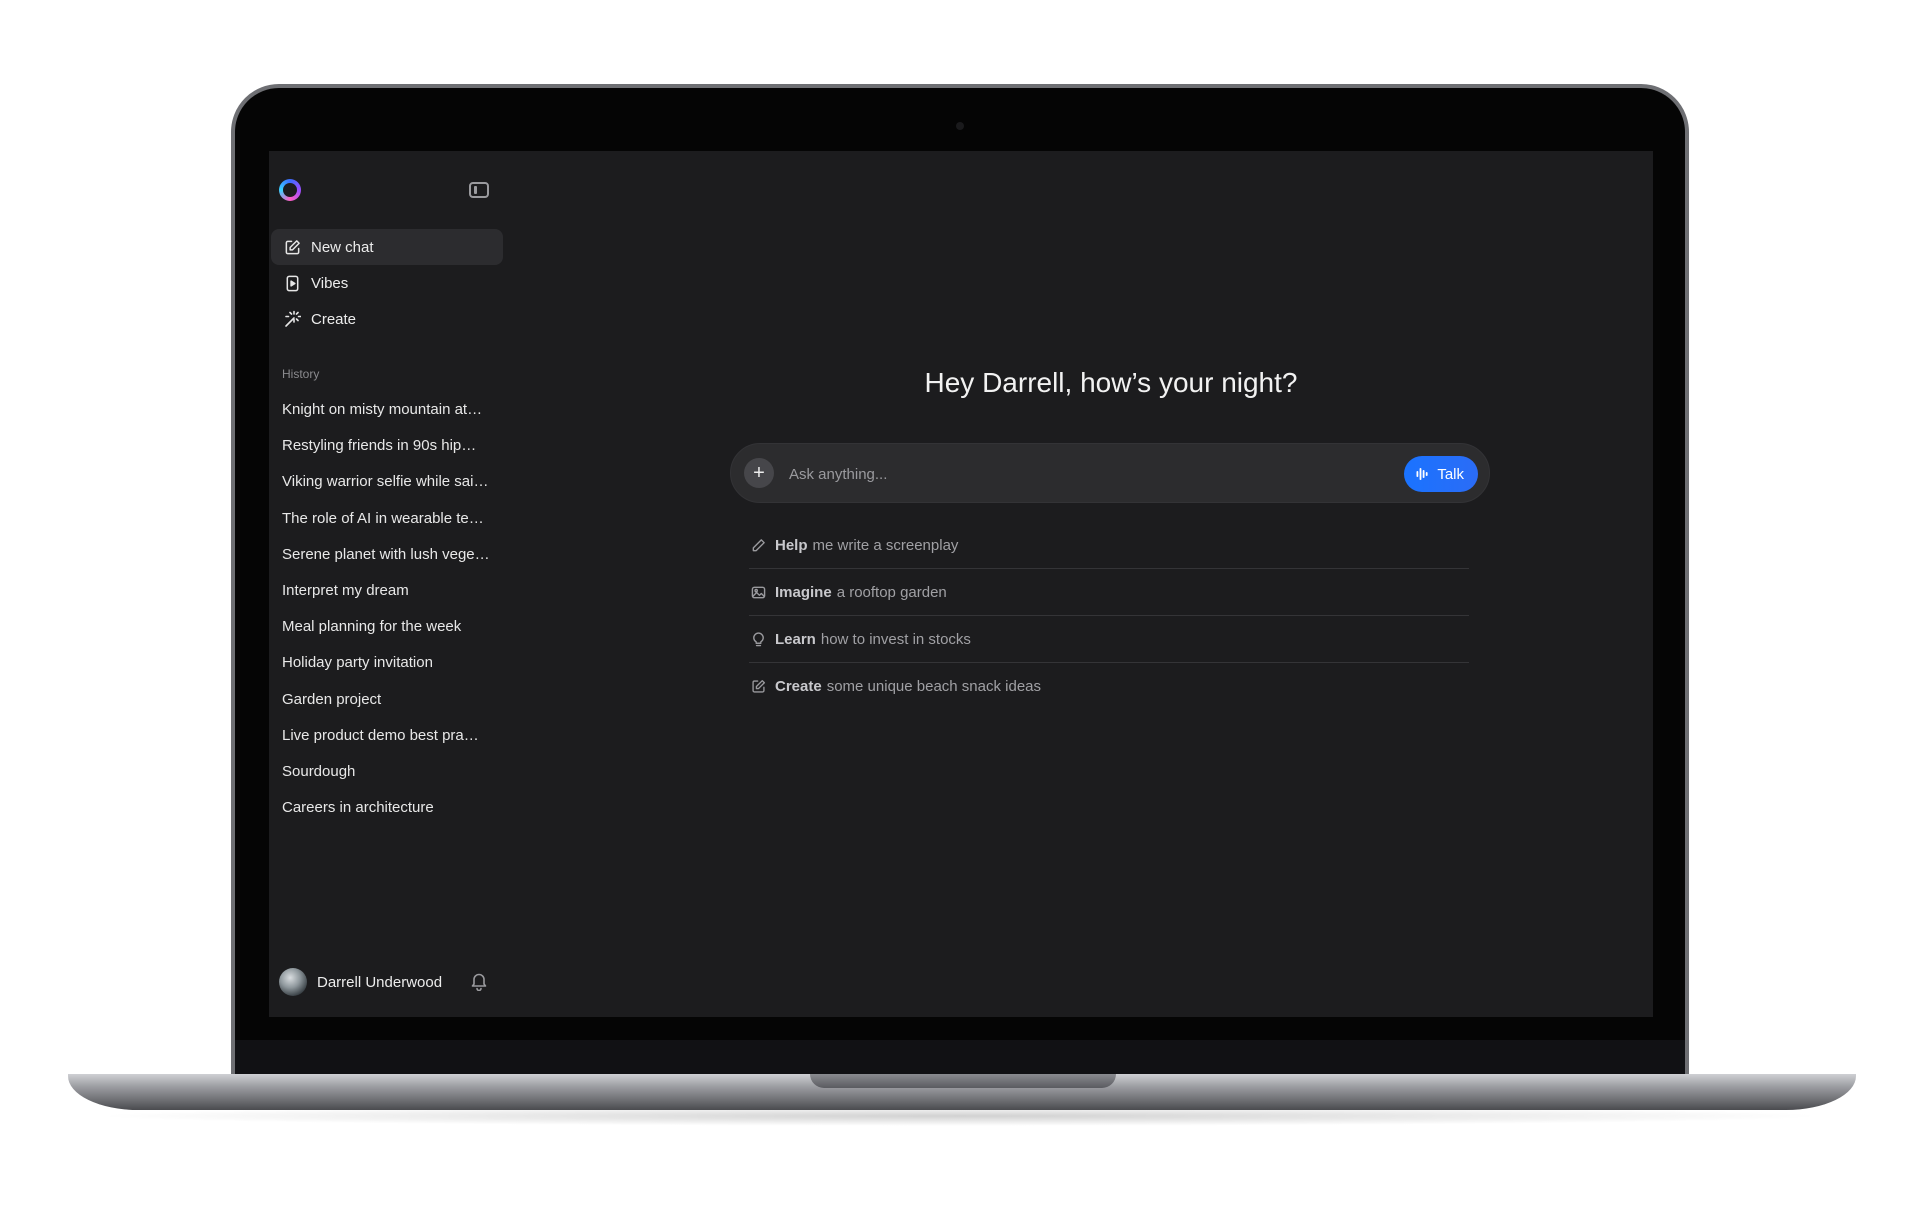 Image resolution: width=1920 pixels, height=1208 pixels. What do you see at coordinates (392, 700) in the screenshot?
I see `history-item: Garden project` at bounding box center [392, 700].